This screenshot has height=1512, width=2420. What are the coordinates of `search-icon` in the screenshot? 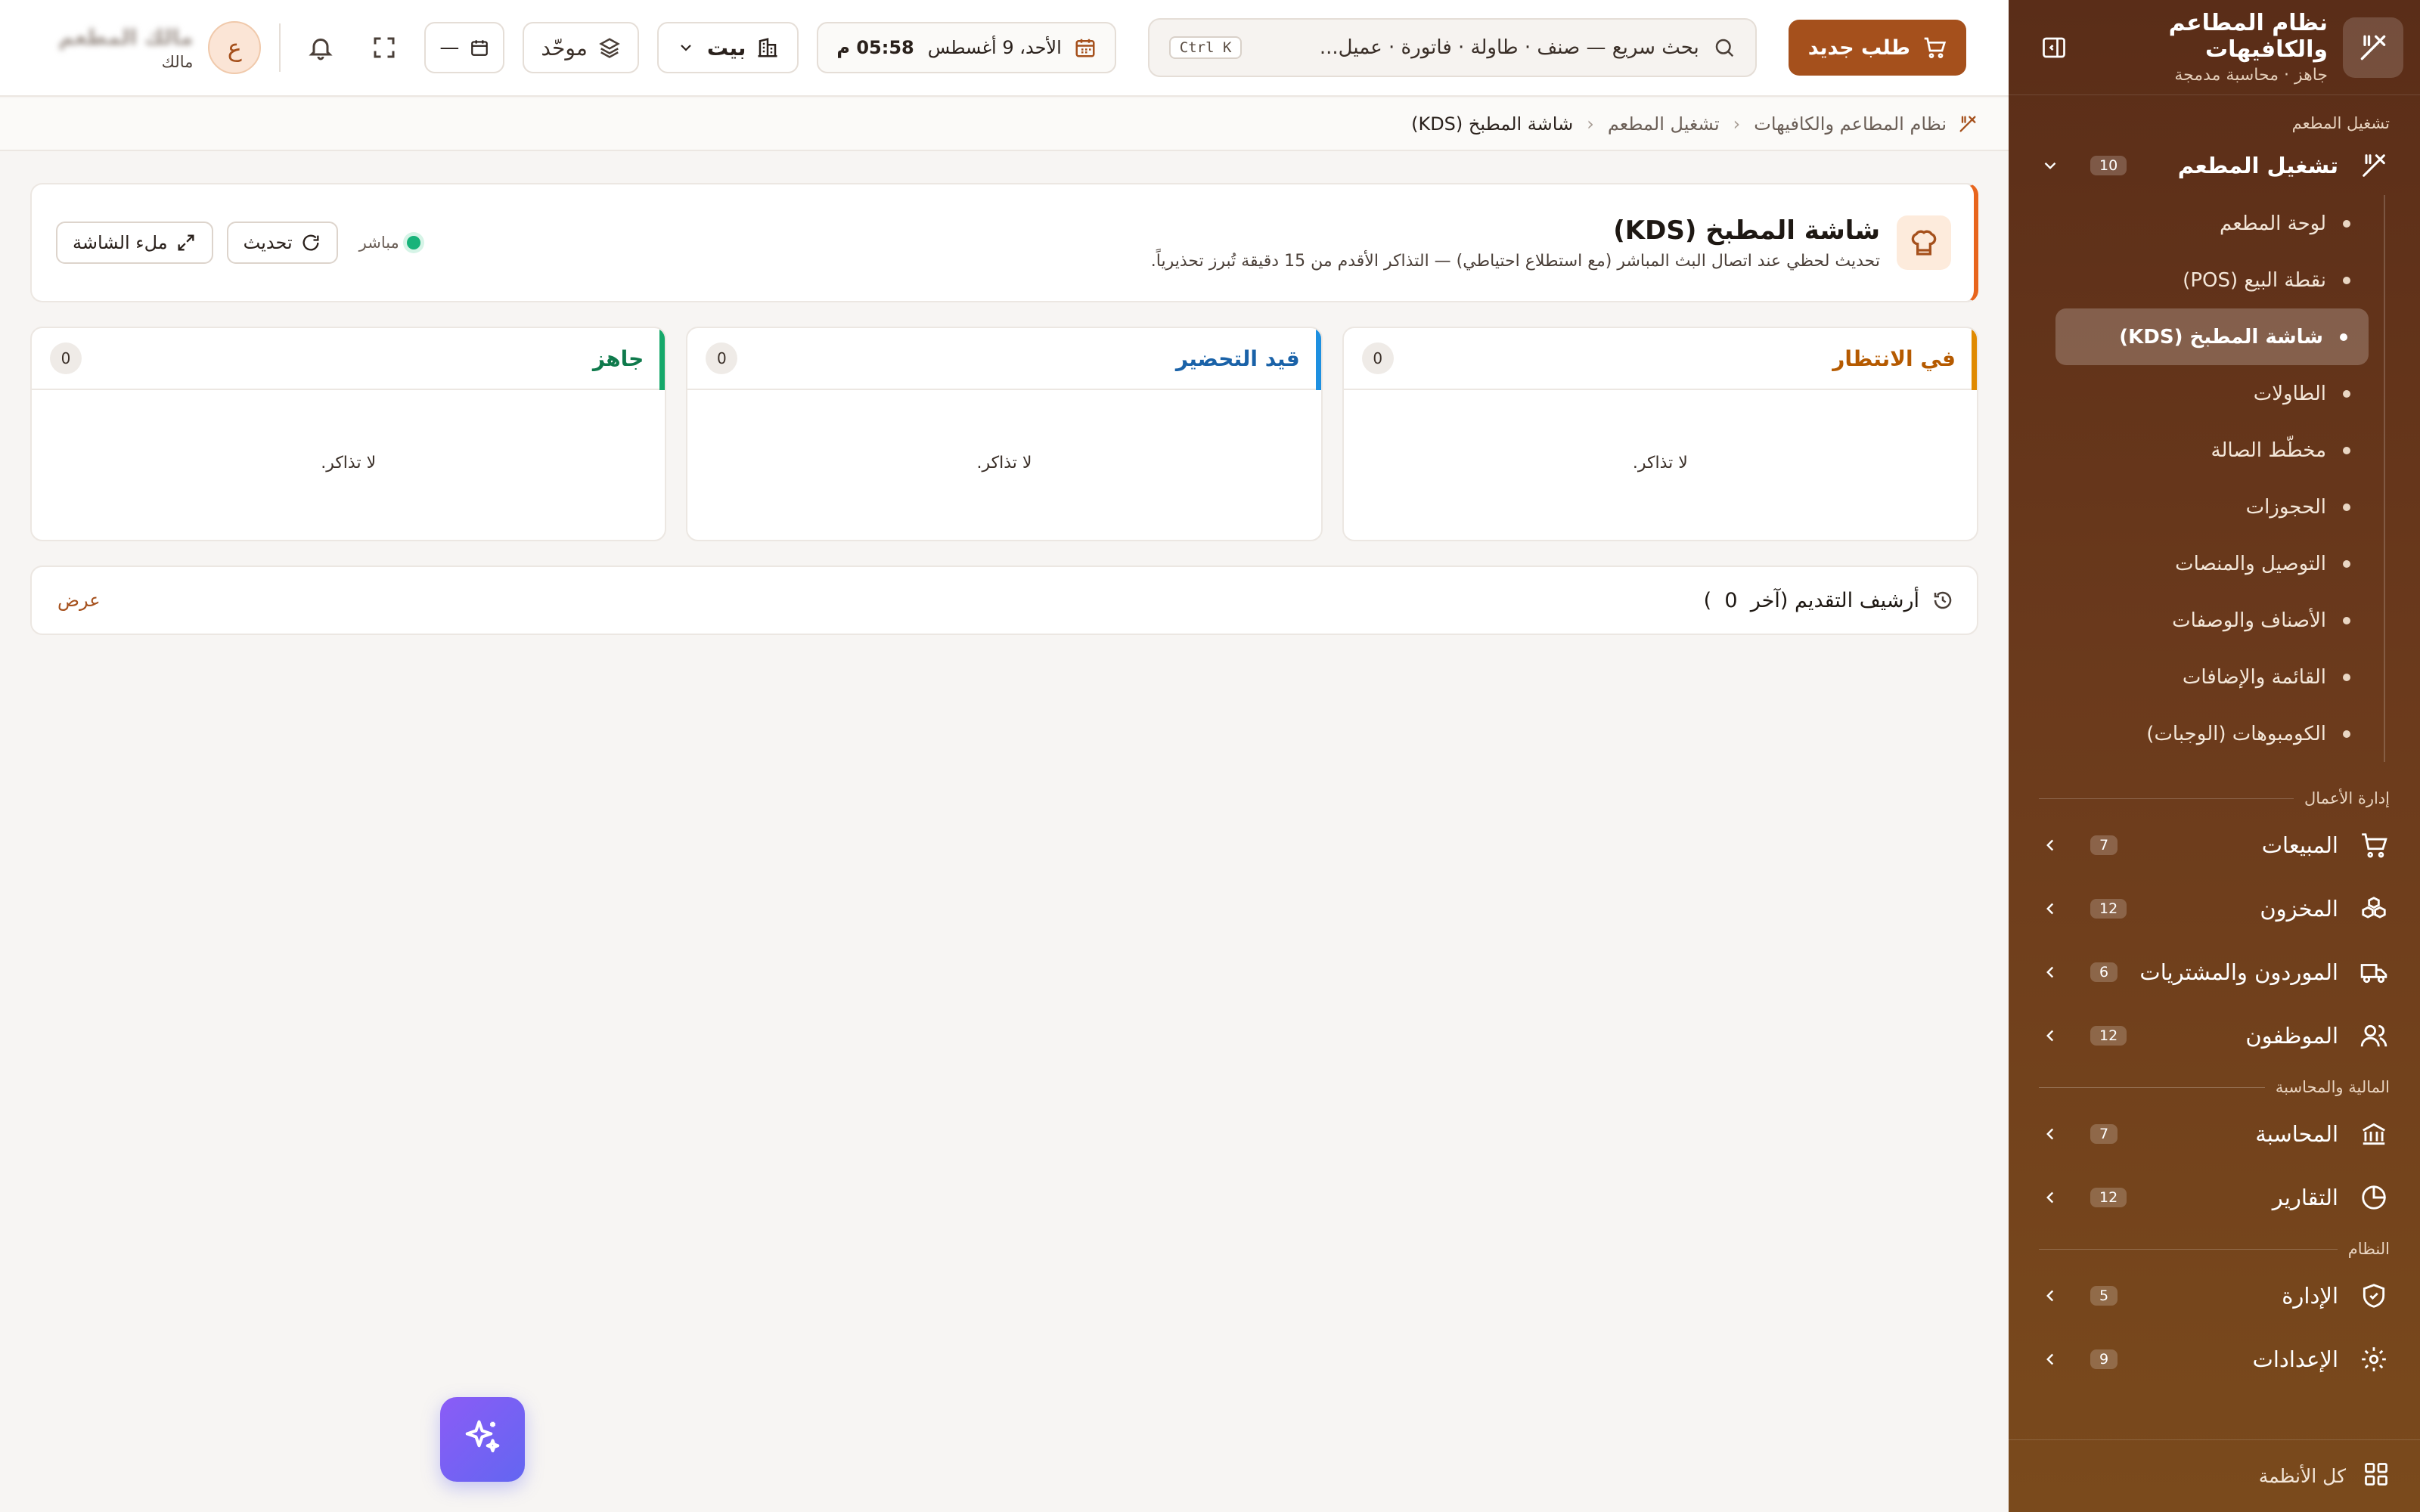 It's located at (1724, 48).